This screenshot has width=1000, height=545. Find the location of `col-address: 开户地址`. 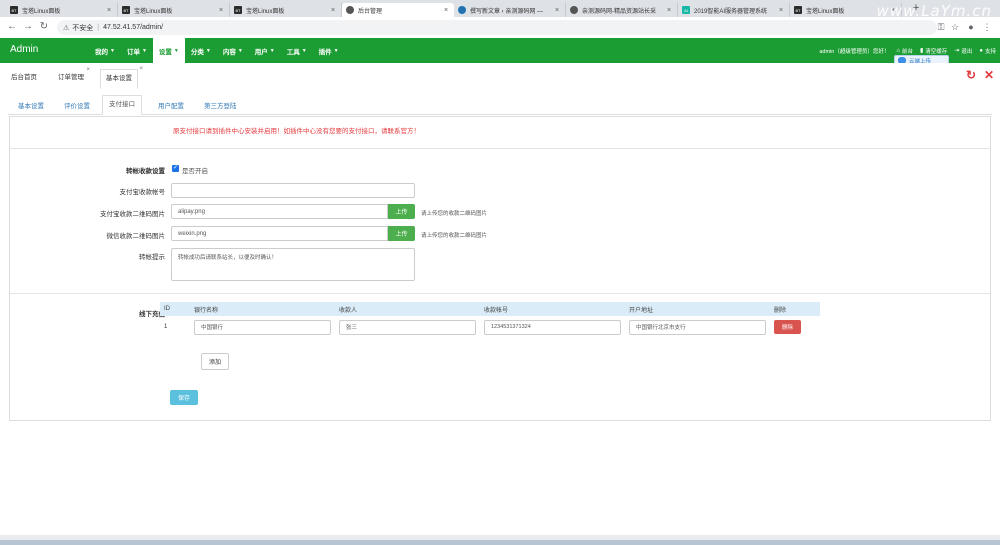

col-address: 开户地址 is located at coordinates (697, 309).